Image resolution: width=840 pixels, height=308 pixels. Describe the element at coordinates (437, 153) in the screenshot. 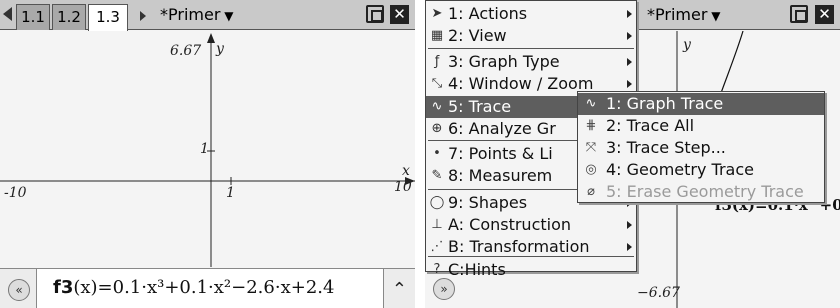

I see `point-icon: •` at that location.